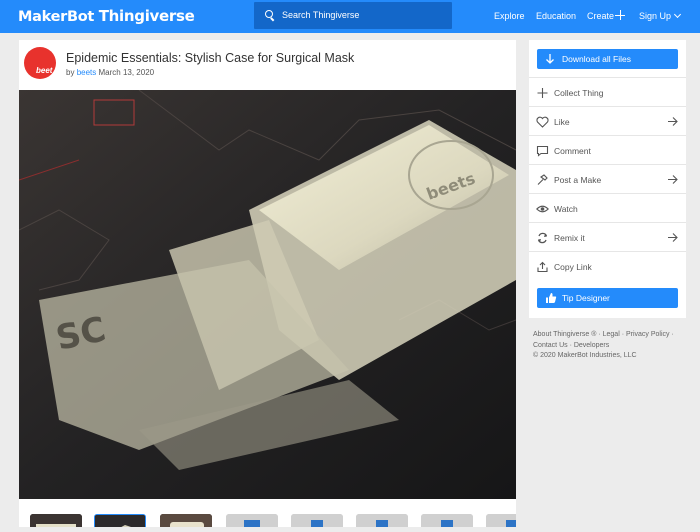  What do you see at coordinates (585, 355) in the screenshot?
I see `footer-copyright: © 2020 MakerBot Industries, LLC` at bounding box center [585, 355].